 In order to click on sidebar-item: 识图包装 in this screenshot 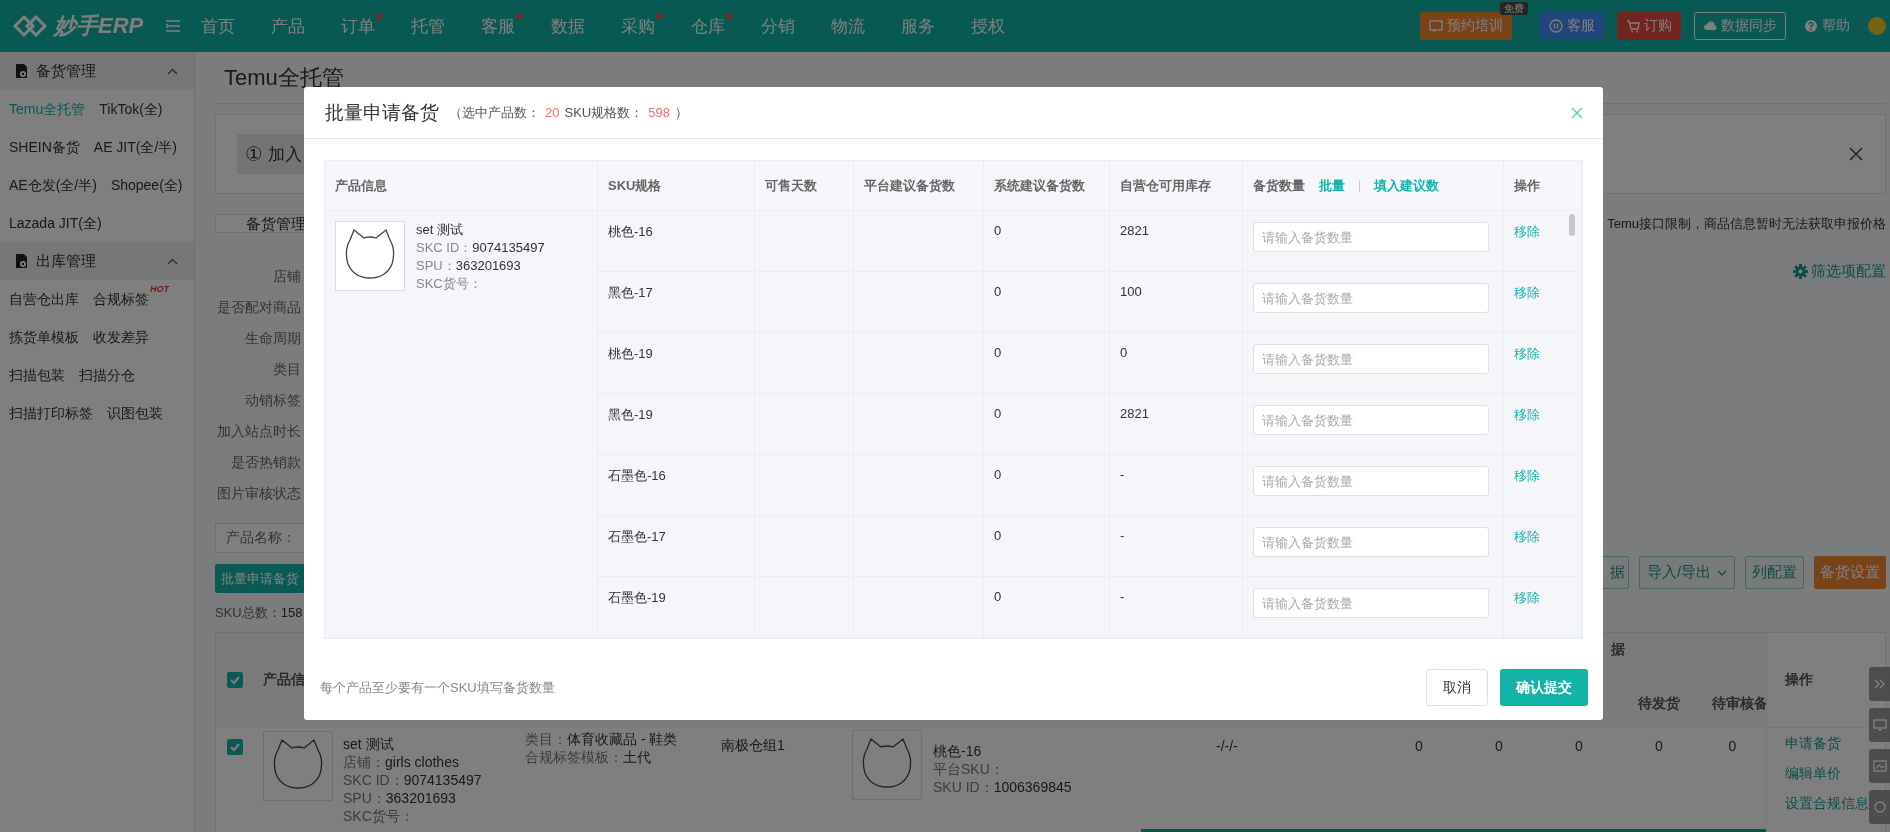, I will do `click(135, 413)`.